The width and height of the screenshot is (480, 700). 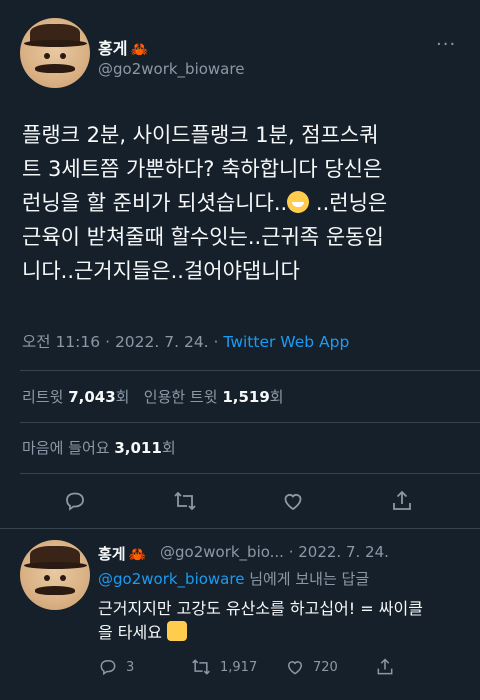 I want to click on retweets-stat: 리트윗 7,043회, so click(x=75, y=397).